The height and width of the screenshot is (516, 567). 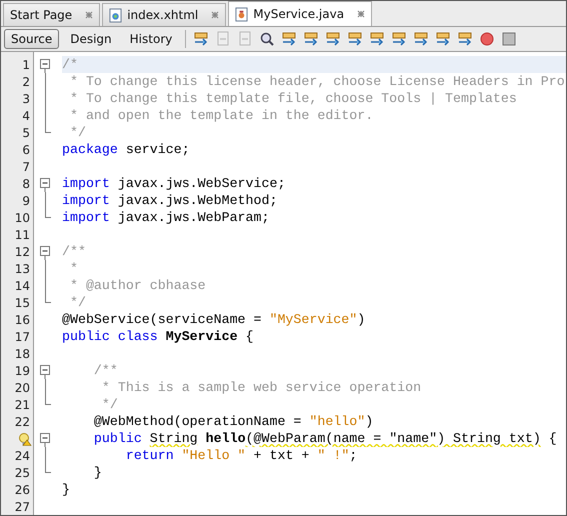 What do you see at coordinates (261, 387) in the screenshot?
I see `code-comment: * This is a sample web service operation` at bounding box center [261, 387].